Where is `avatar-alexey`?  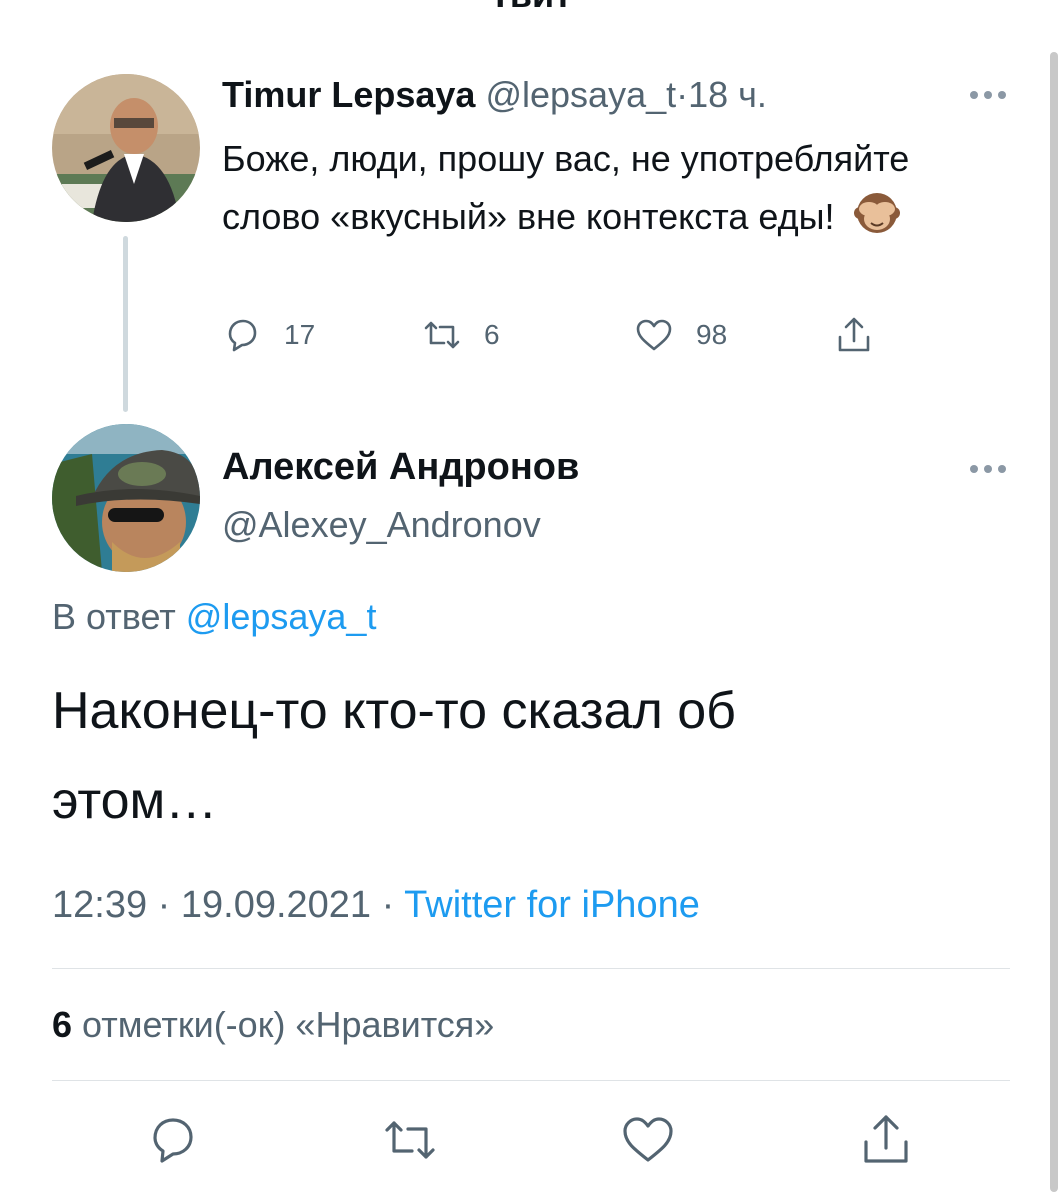 avatar-alexey is located at coordinates (126, 498).